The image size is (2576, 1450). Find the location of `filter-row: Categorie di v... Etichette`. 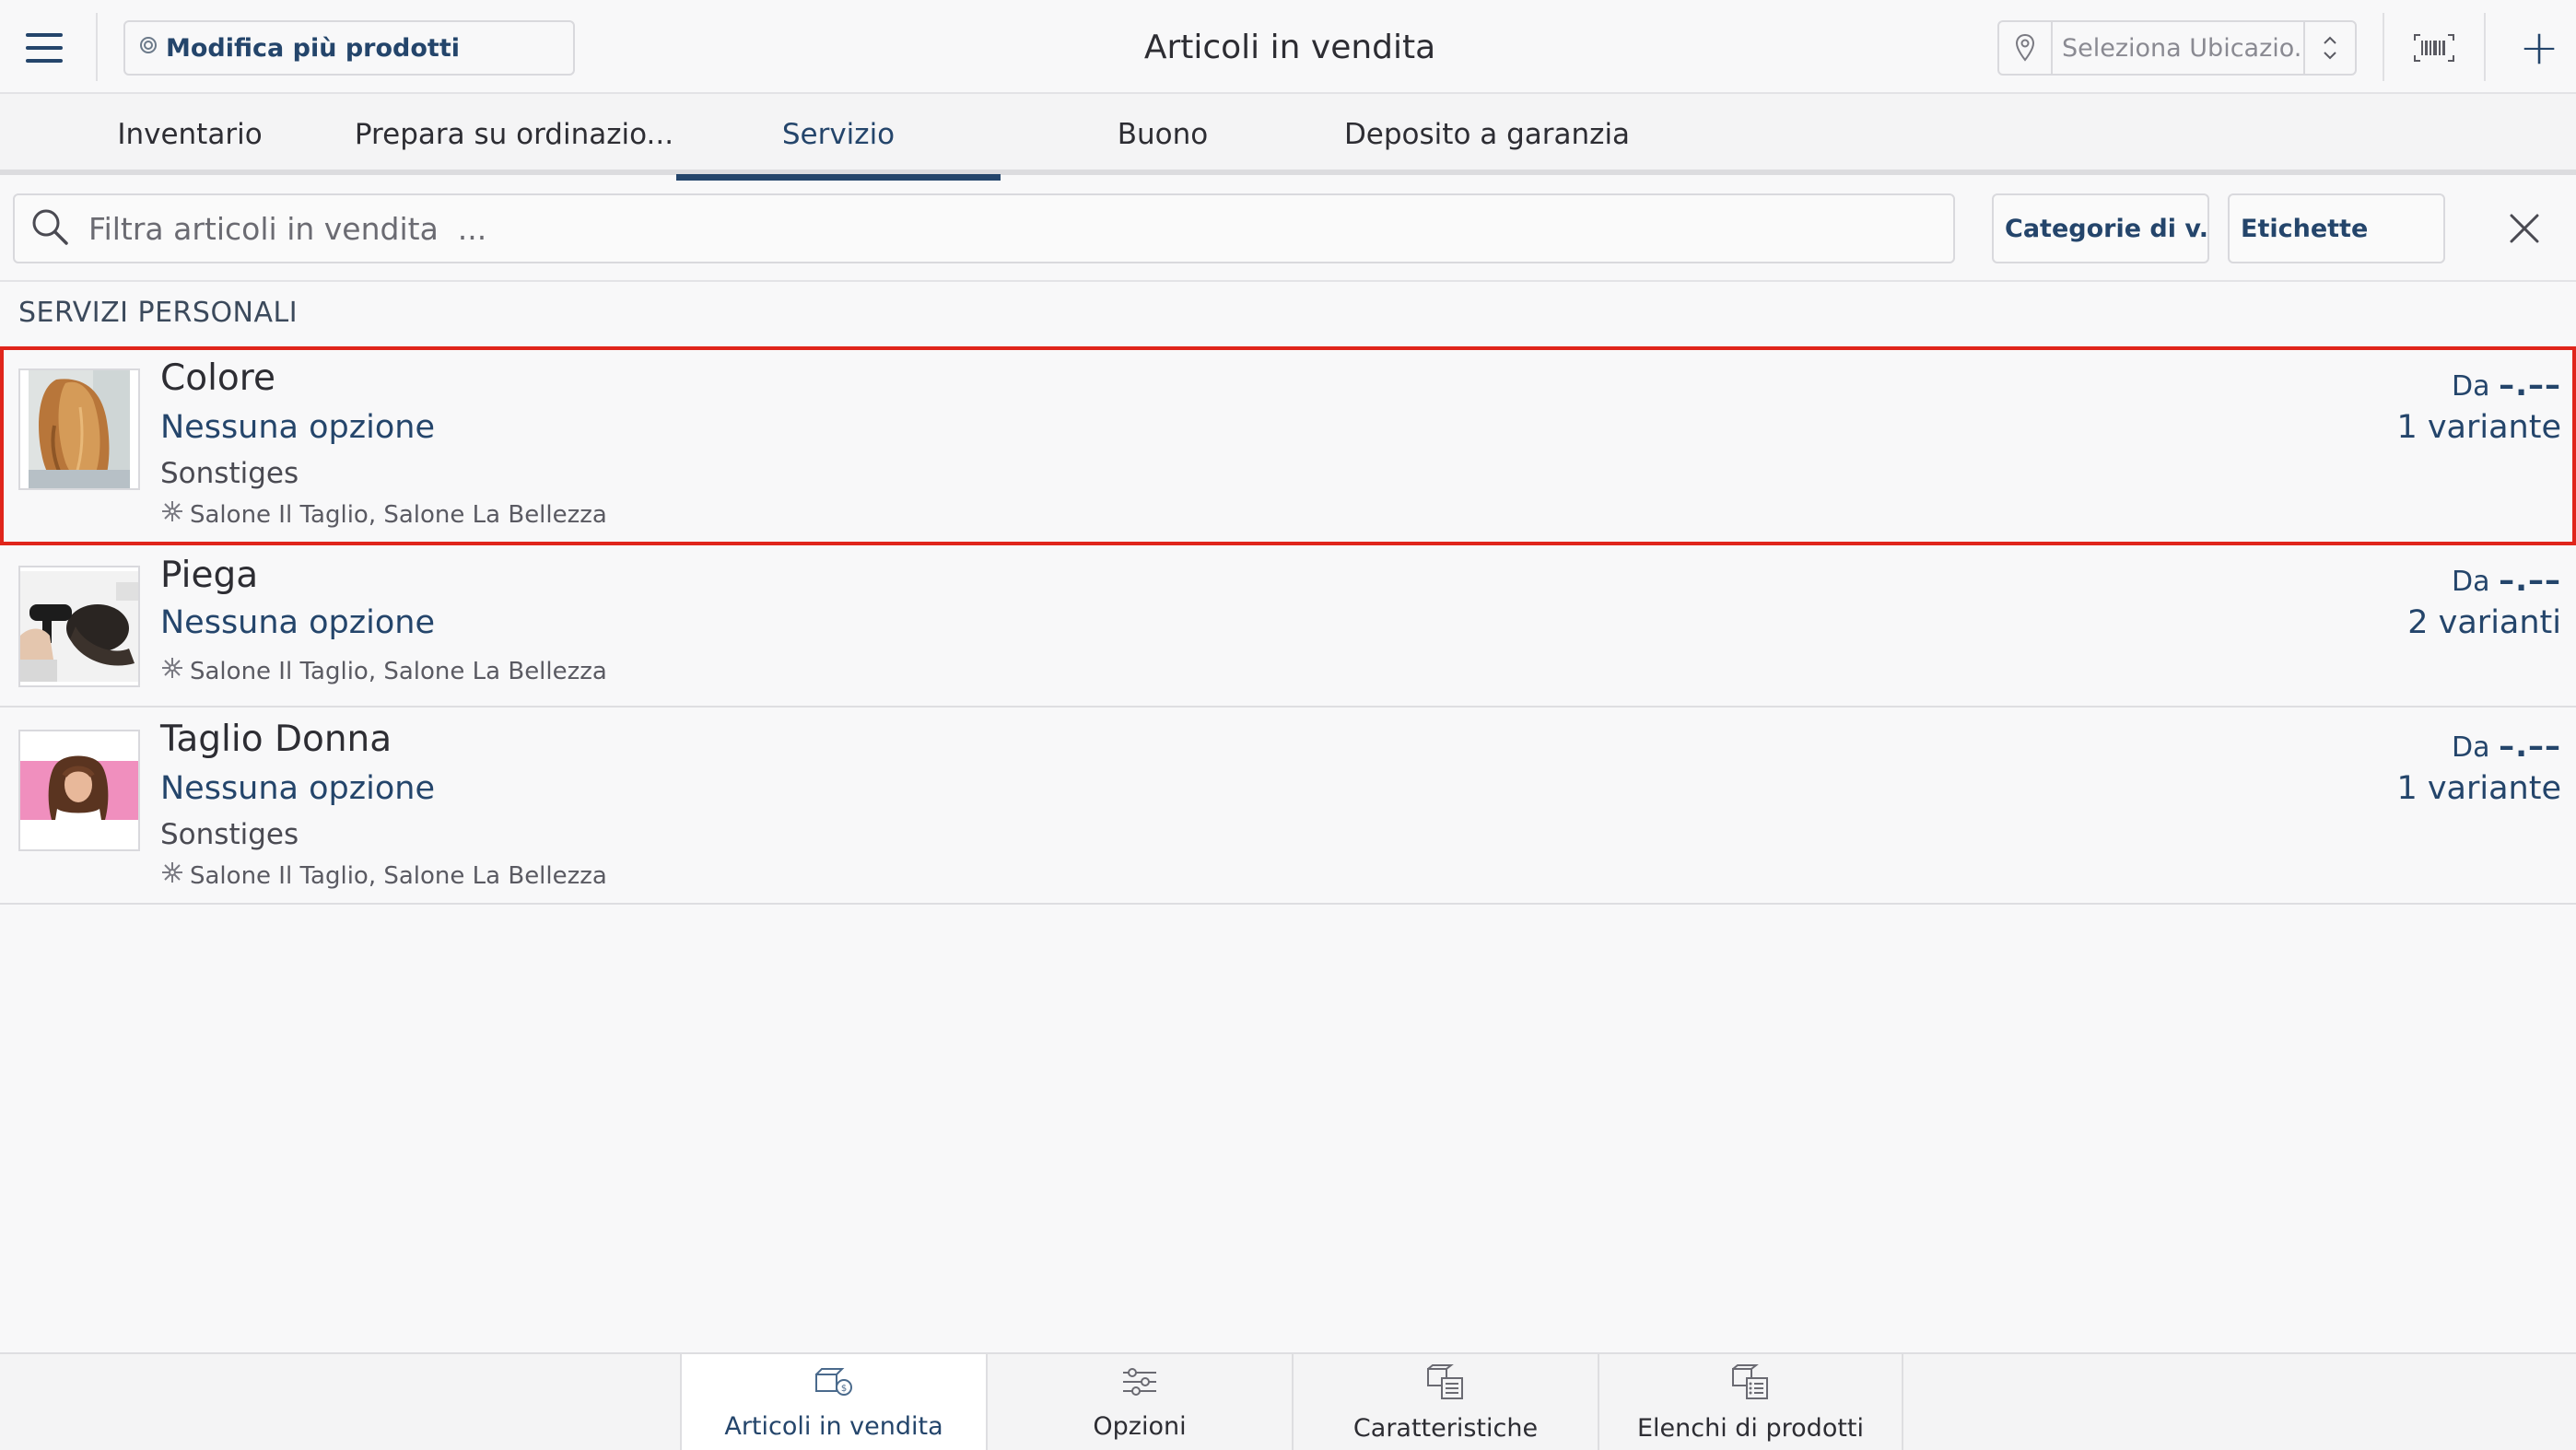

filter-row: Categorie di v... Etichette is located at coordinates (1288, 232).